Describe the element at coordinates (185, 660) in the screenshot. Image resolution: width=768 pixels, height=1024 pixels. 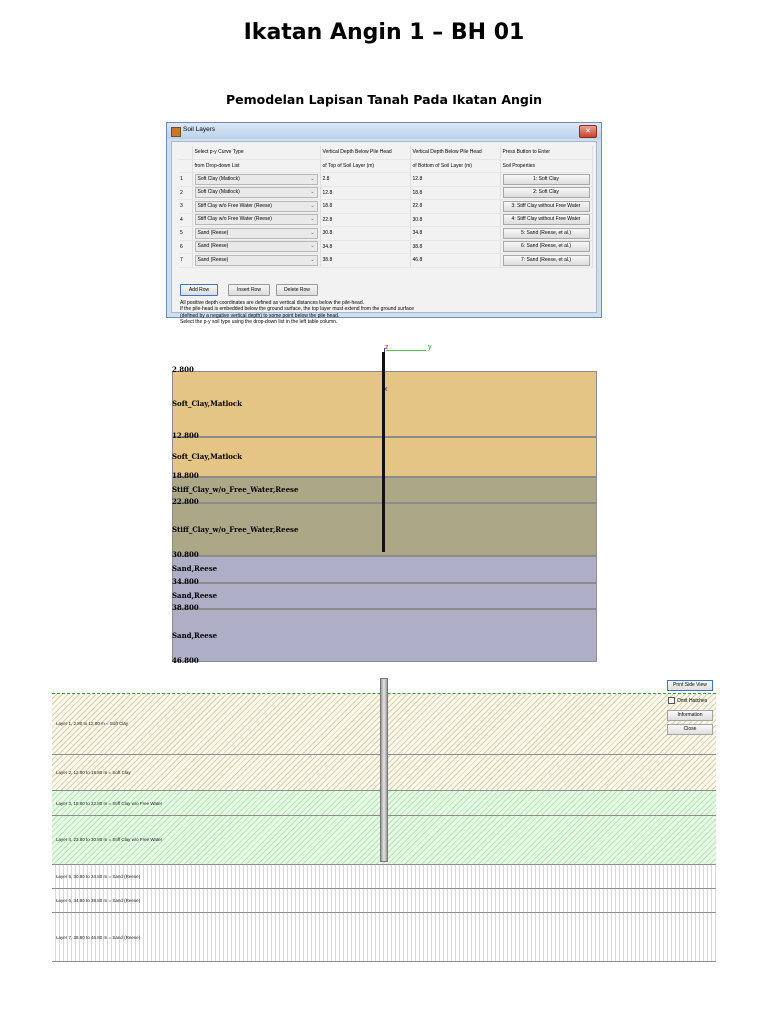
I see `depth-label: 46.800` at that location.